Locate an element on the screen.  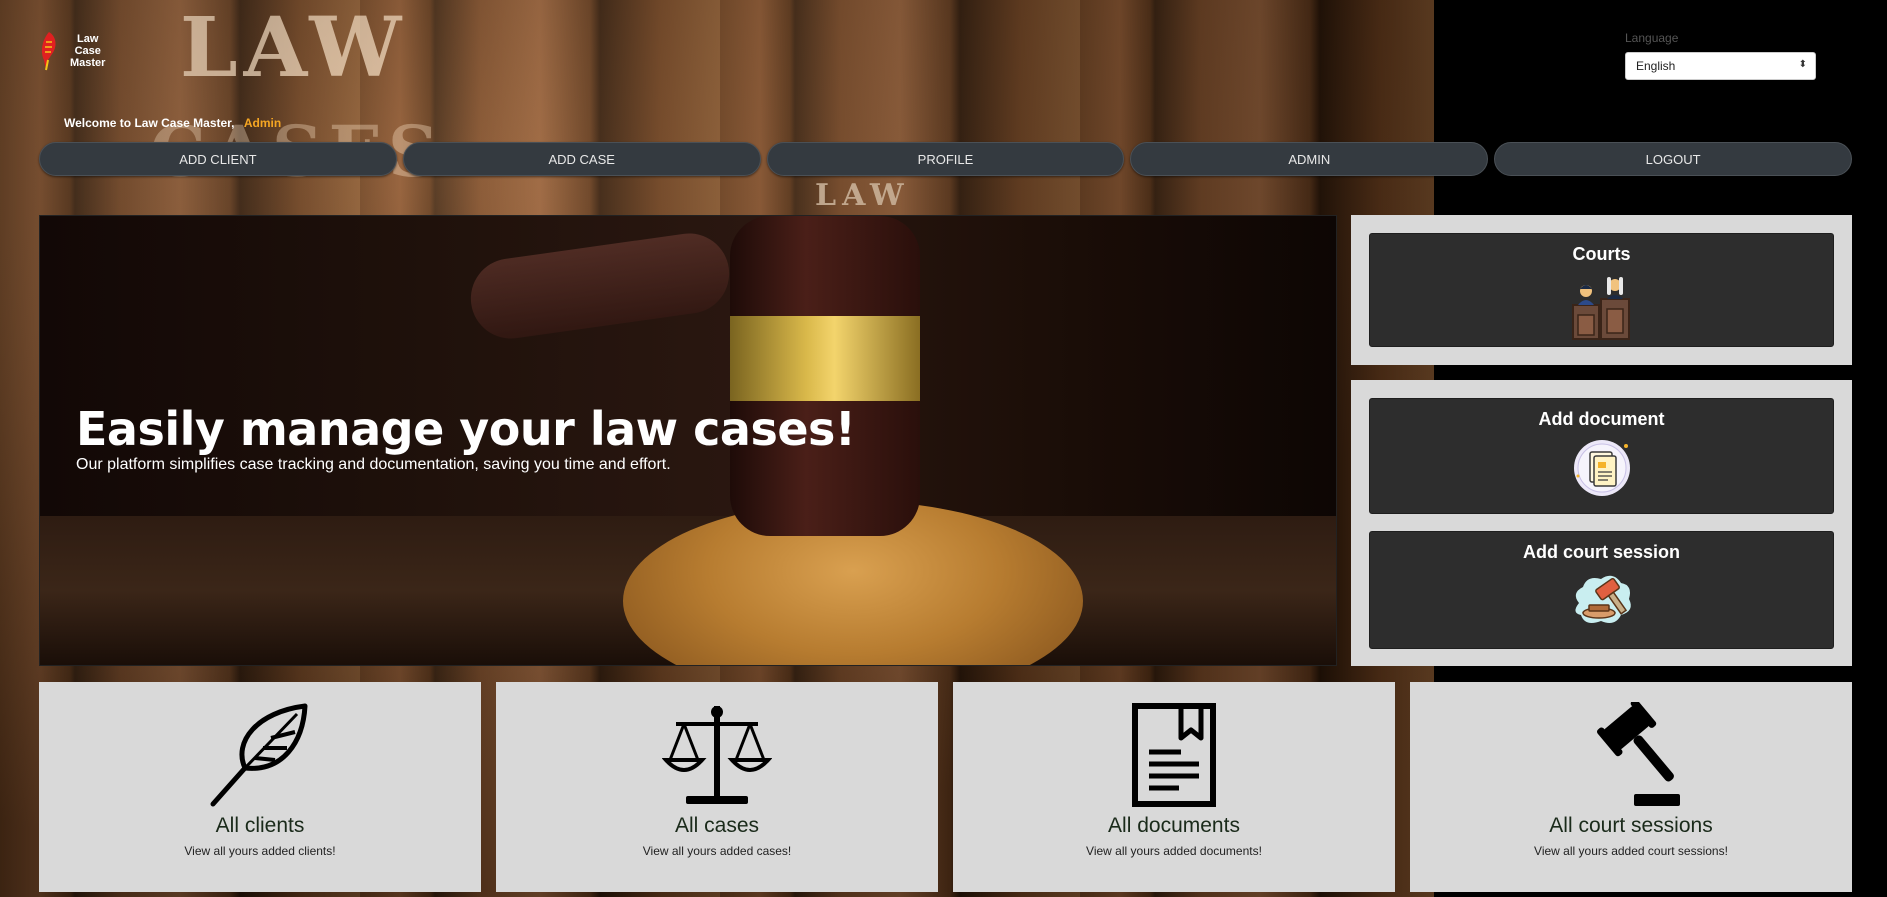
language-selected-value: English is located at coordinates (1656, 66).